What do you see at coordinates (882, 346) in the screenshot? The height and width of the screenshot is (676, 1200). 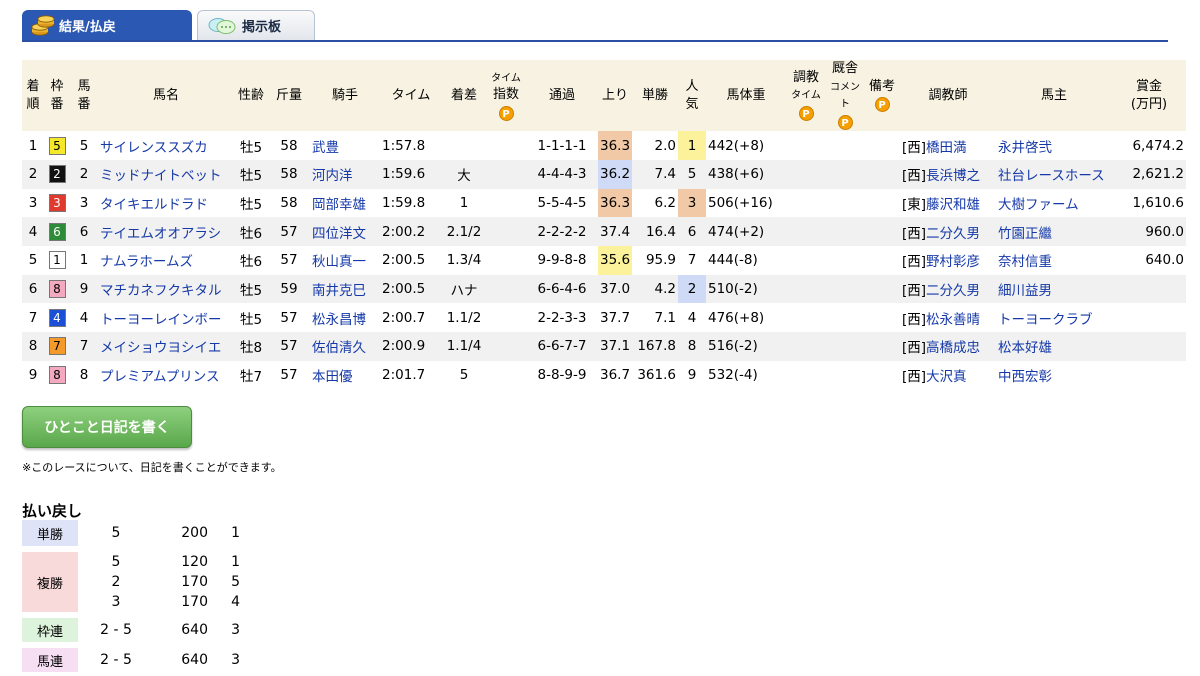 I see `biko-cell` at bounding box center [882, 346].